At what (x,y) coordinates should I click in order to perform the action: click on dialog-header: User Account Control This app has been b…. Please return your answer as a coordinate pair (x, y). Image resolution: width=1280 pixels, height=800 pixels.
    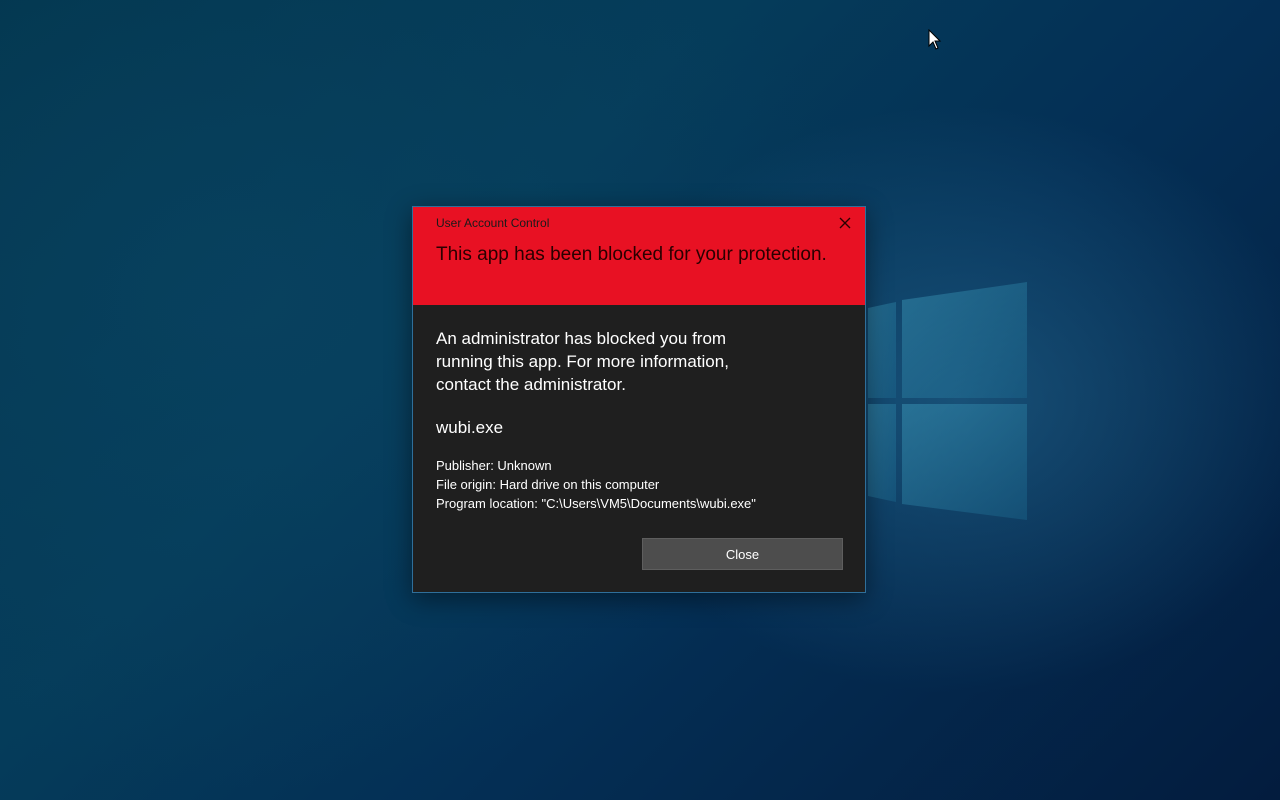
    Looking at the image, I should click on (639, 256).